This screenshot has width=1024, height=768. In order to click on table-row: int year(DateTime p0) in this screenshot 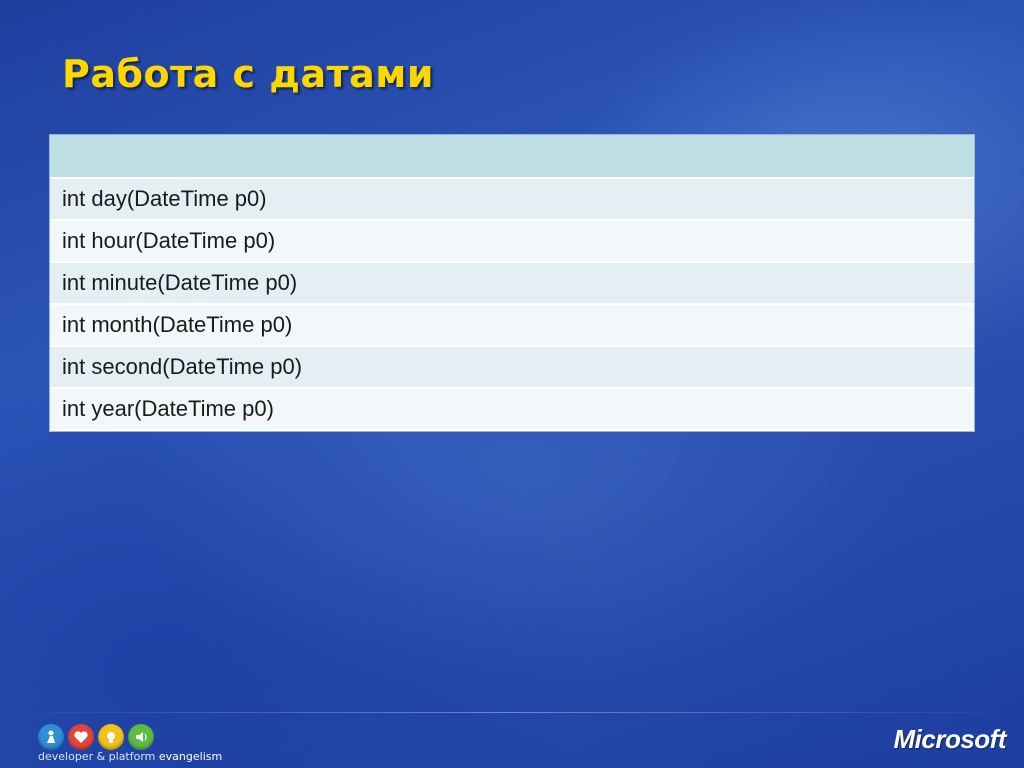, I will do `click(512, 409)`.